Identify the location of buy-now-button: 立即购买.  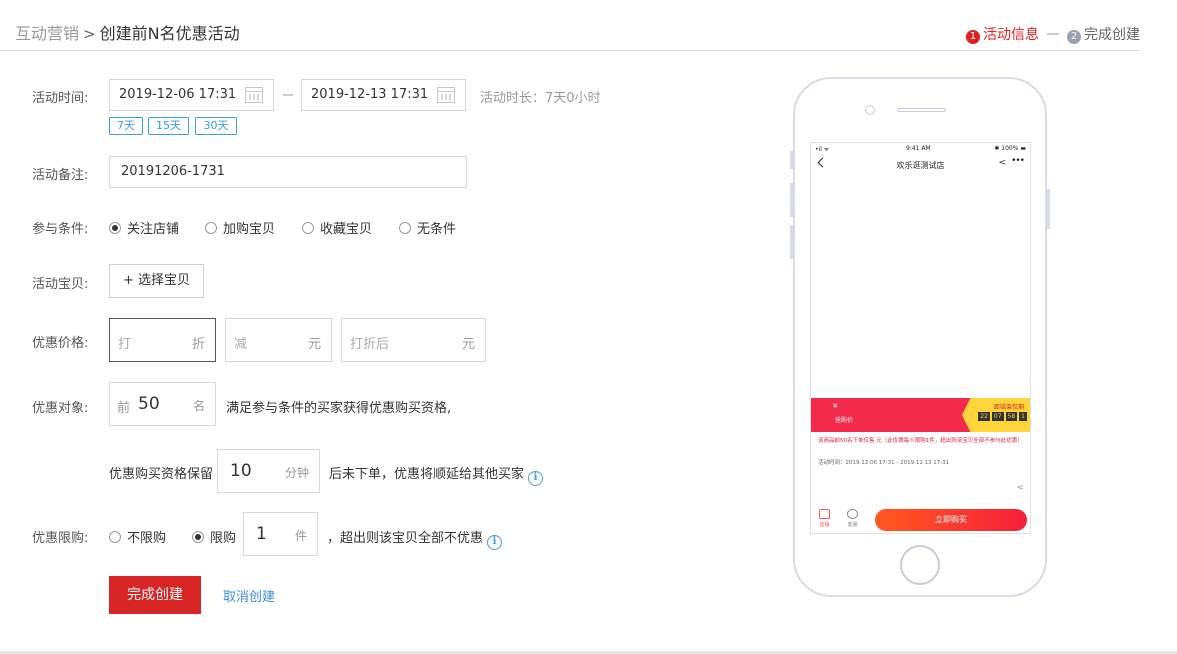
(951, 520).